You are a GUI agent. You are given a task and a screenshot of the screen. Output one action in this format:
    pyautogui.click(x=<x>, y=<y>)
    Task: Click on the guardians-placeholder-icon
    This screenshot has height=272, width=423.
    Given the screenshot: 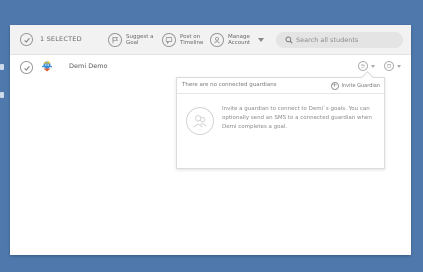 What is the action you would take?
    pyautogui.click(x=200, y=121)
    